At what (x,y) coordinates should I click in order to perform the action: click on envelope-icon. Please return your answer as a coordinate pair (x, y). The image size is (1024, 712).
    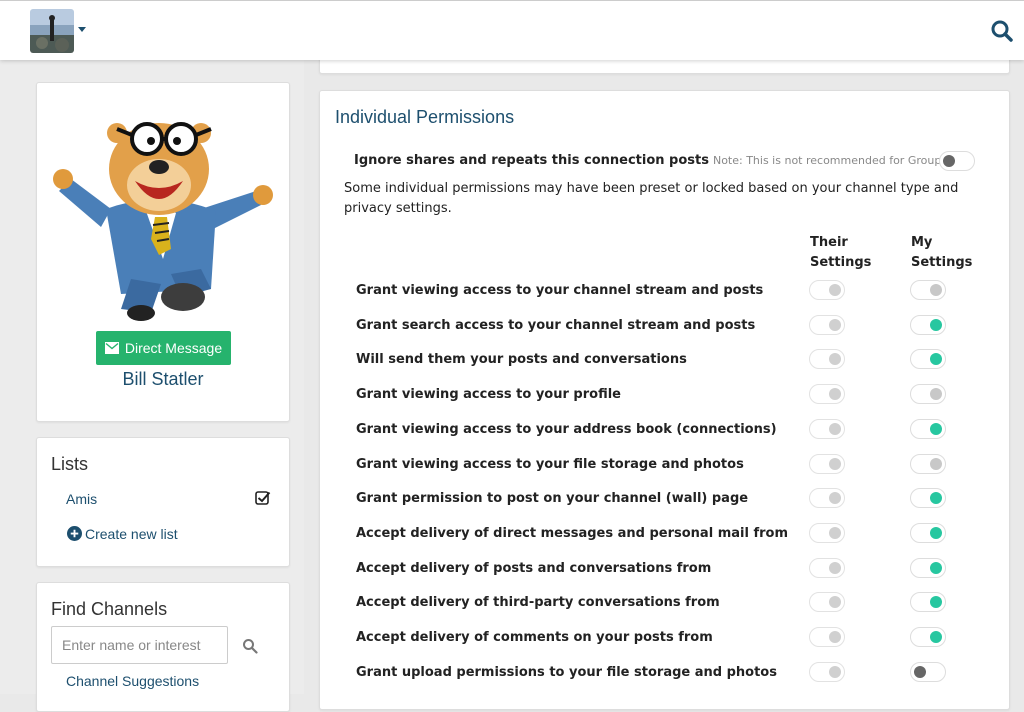
    Looking at the image, I should click on (111, 348).